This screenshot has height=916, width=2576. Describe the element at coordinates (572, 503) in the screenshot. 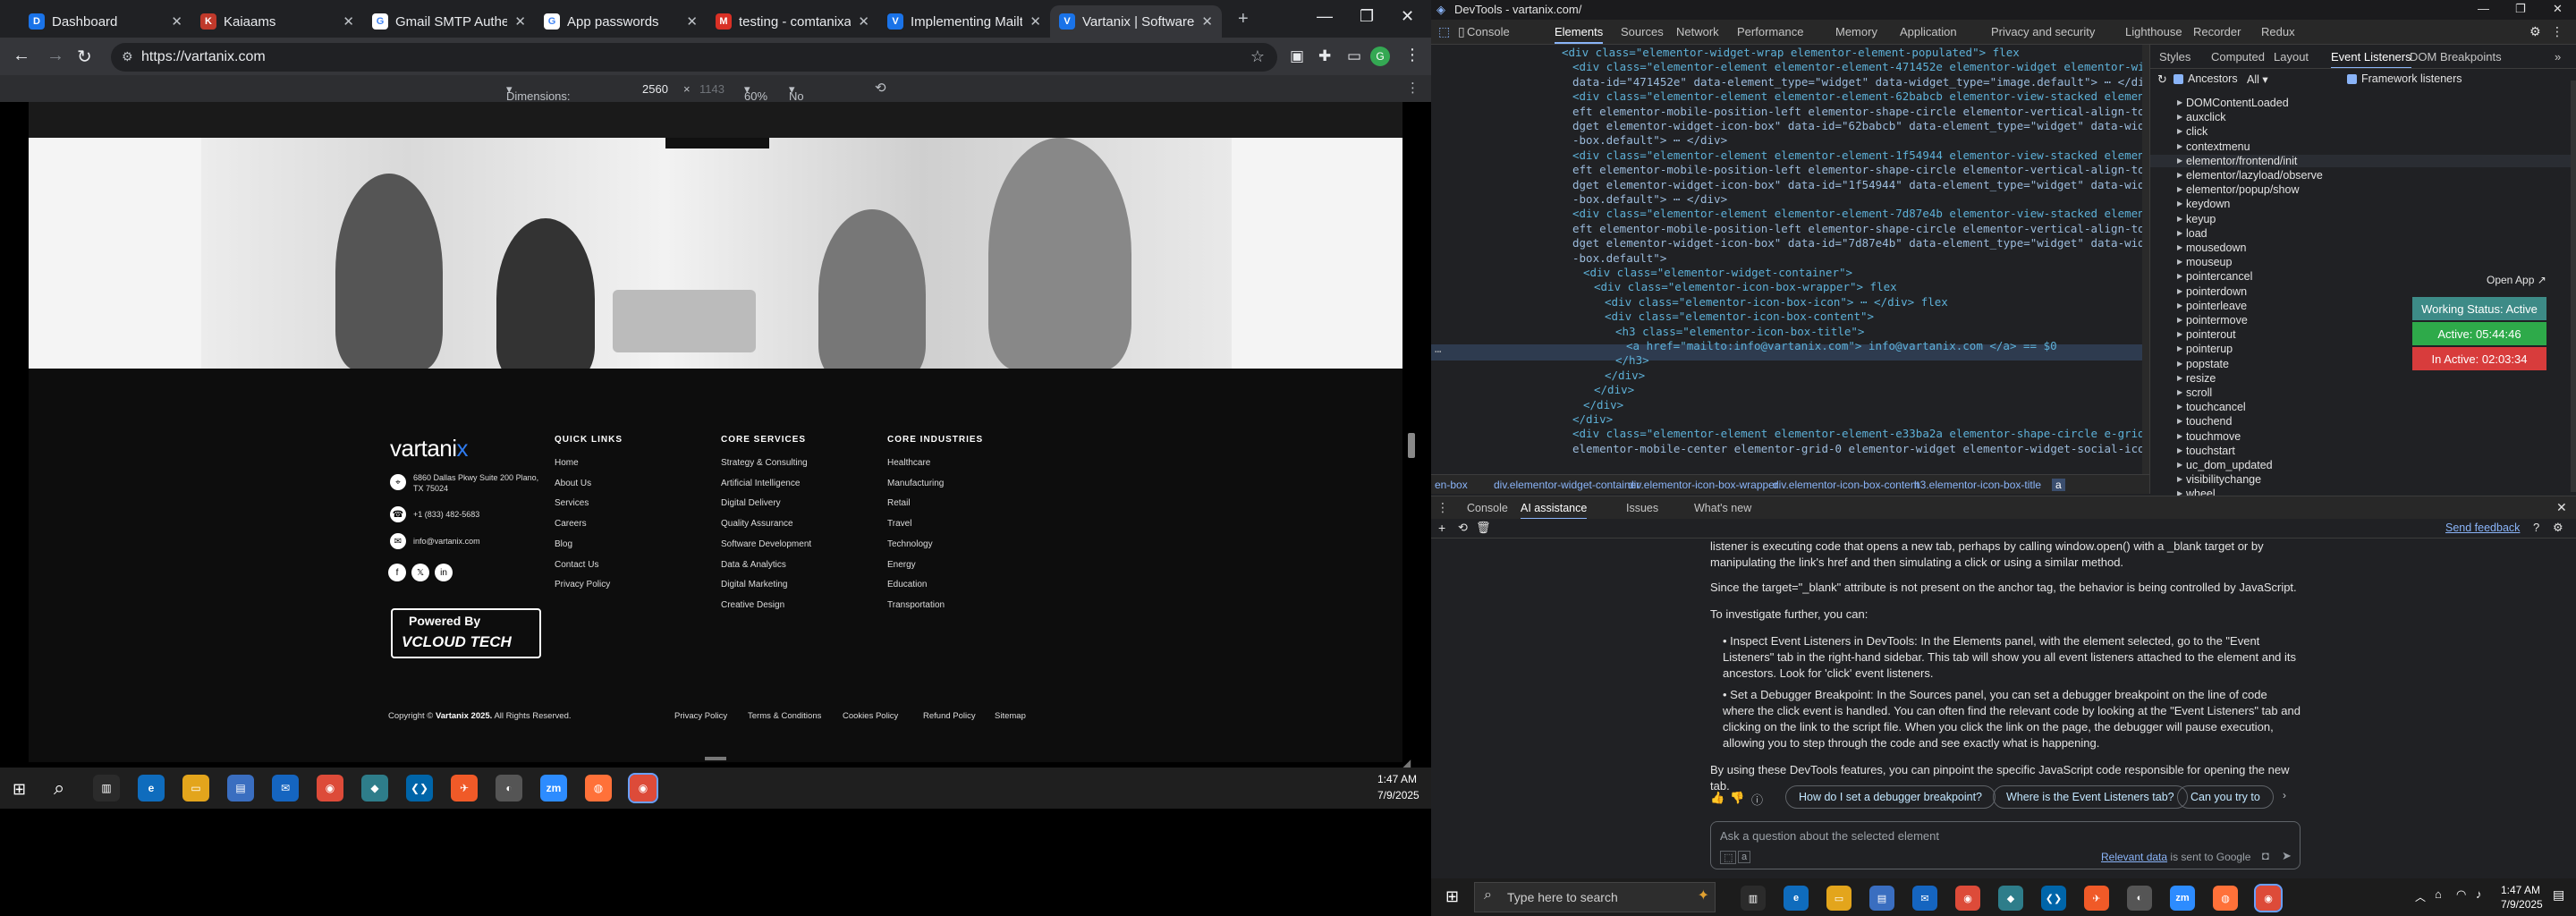

I see `footer-link: Services` at that location.